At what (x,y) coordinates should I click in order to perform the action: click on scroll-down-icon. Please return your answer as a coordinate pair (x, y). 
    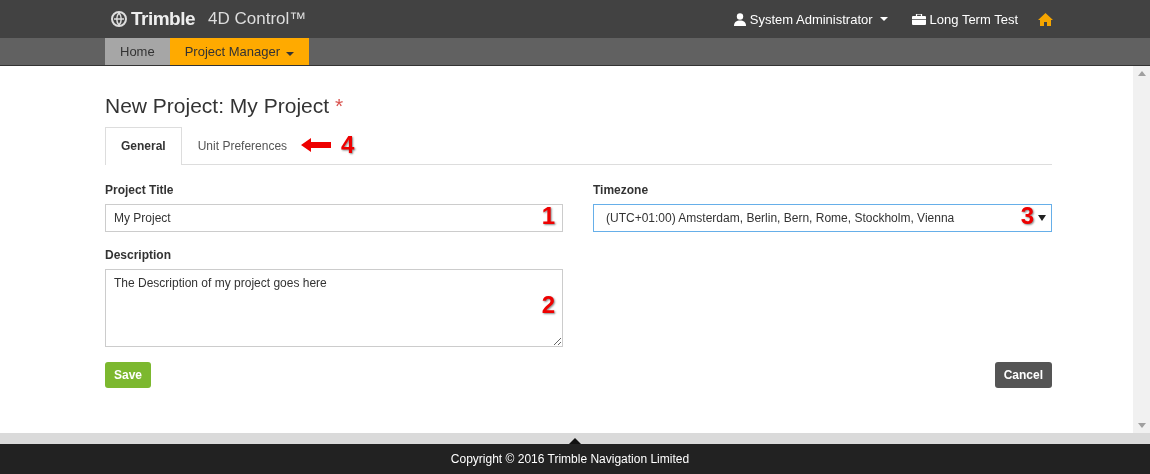
    Looking at the image, I should click on (1141, 425).